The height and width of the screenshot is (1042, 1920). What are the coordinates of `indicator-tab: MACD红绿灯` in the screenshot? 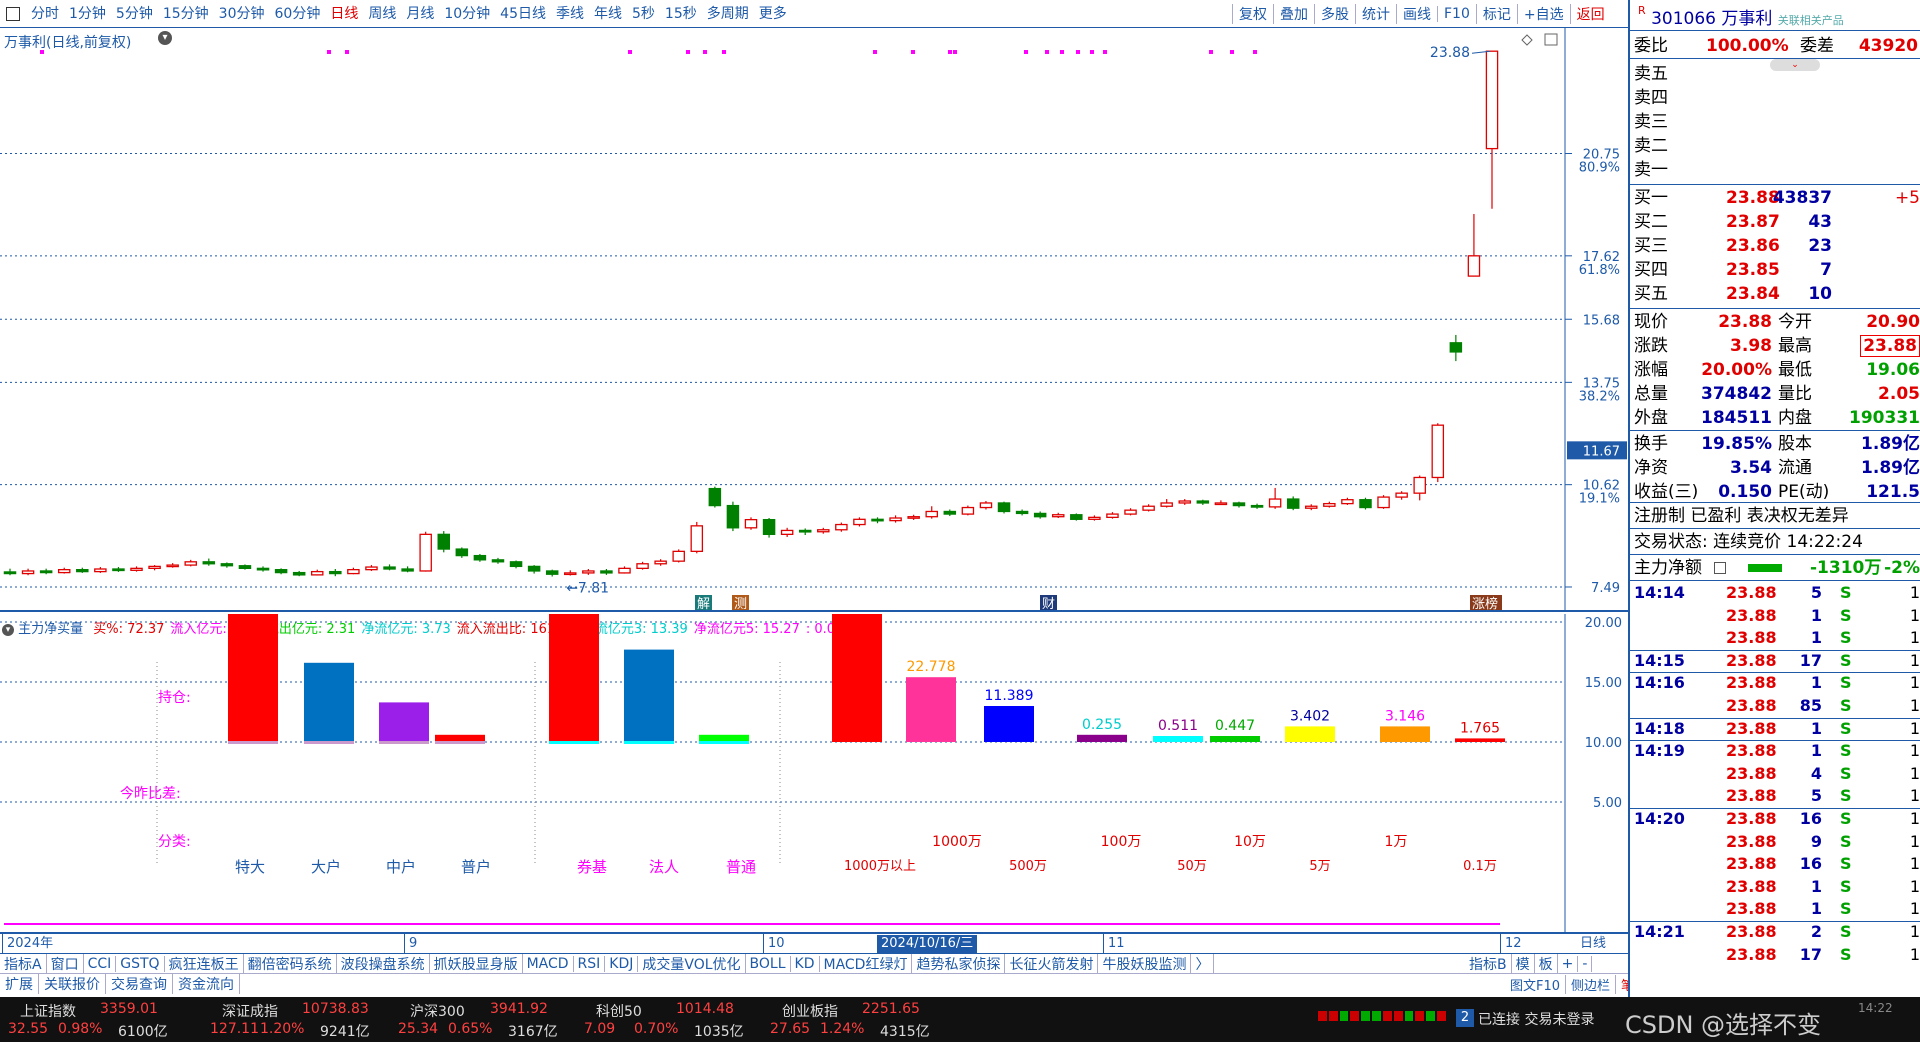 It's located at (866, 963).